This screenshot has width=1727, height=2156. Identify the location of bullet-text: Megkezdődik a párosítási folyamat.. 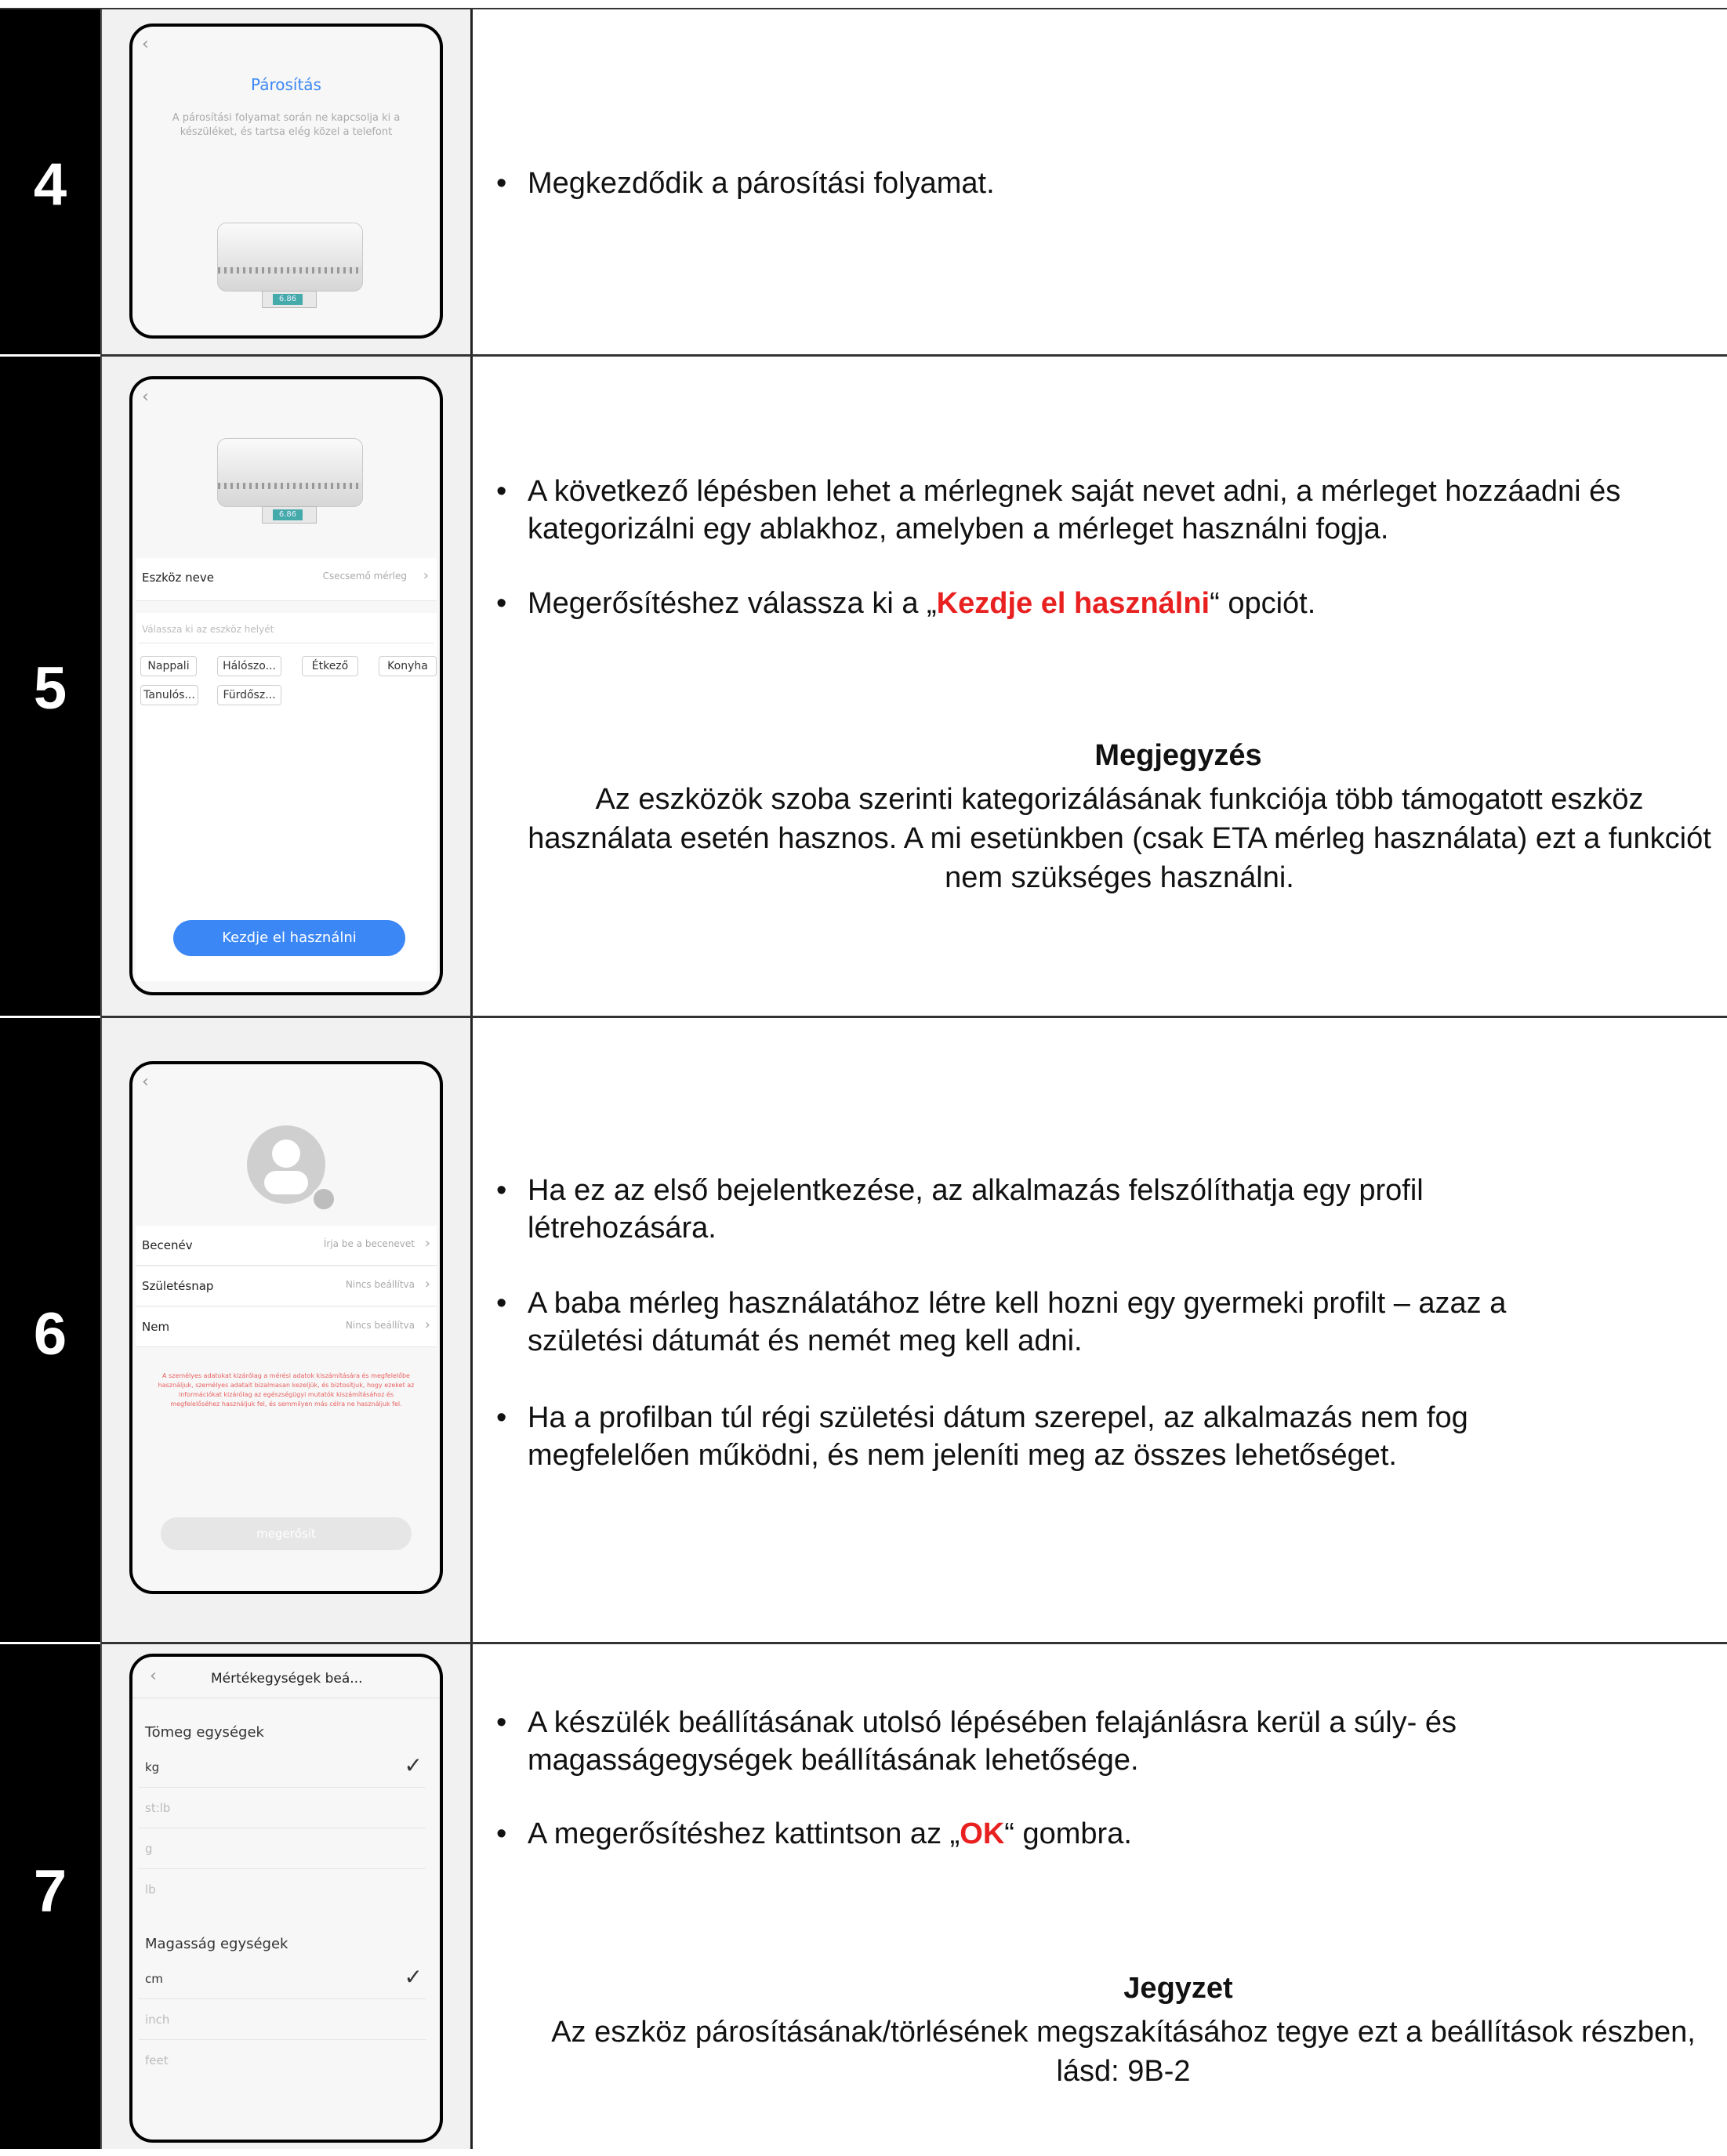
(761, 183).